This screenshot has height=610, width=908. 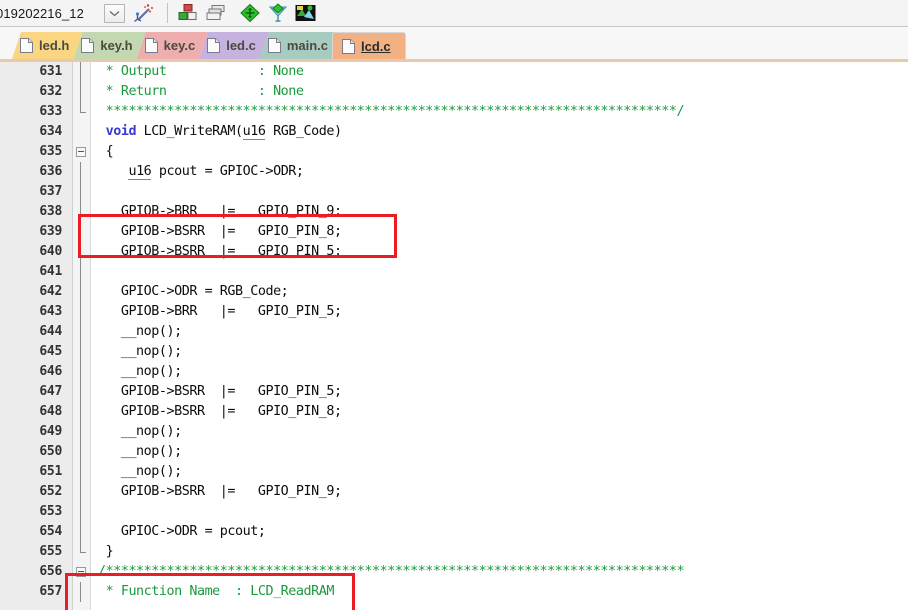 I want to click on line-number: 644, so click(x=50, y=331).